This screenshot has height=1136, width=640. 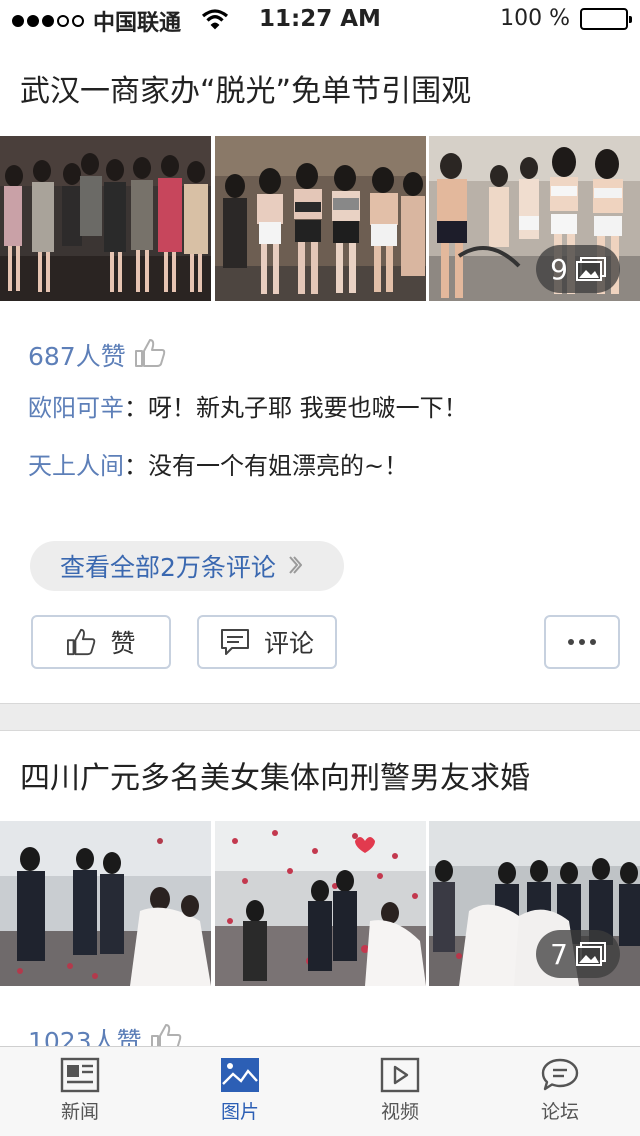 I want to click on tab-video: 视频, so click(x=400, y=1091).